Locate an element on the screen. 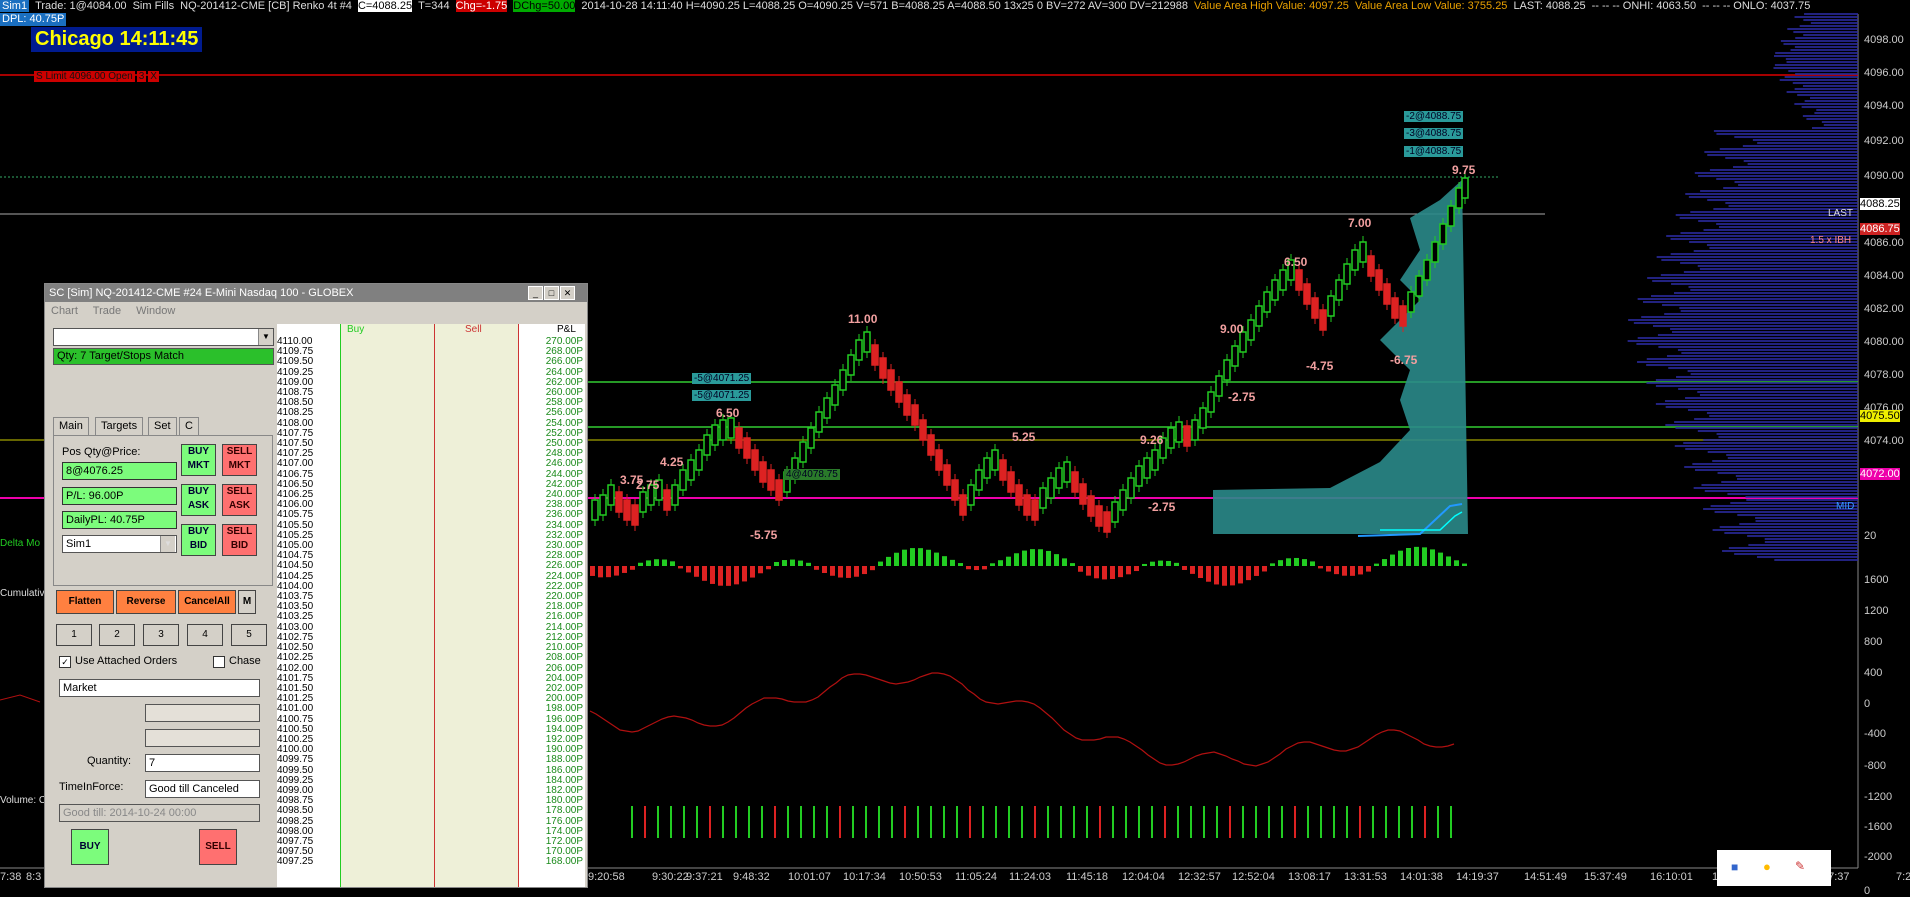  tab-set: Set is located at coordinates (162, 426).